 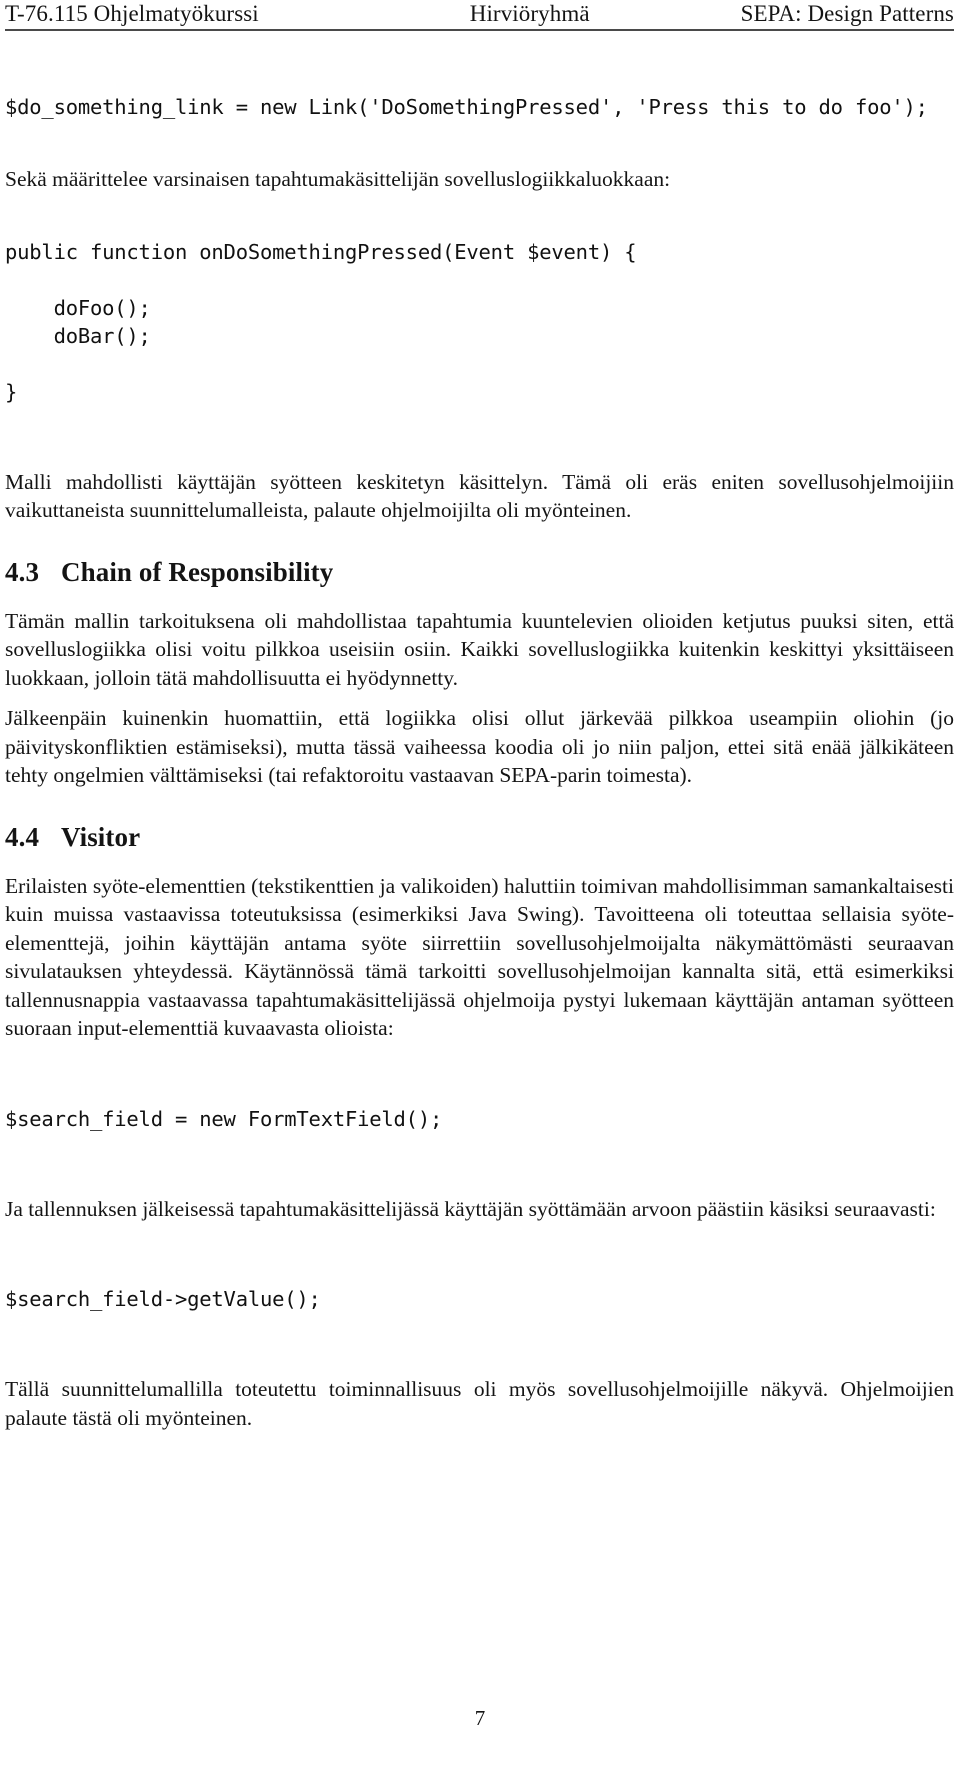 I want to click on section-heading-4-4: 4.4 Visitor, so click(x=479, y=837).